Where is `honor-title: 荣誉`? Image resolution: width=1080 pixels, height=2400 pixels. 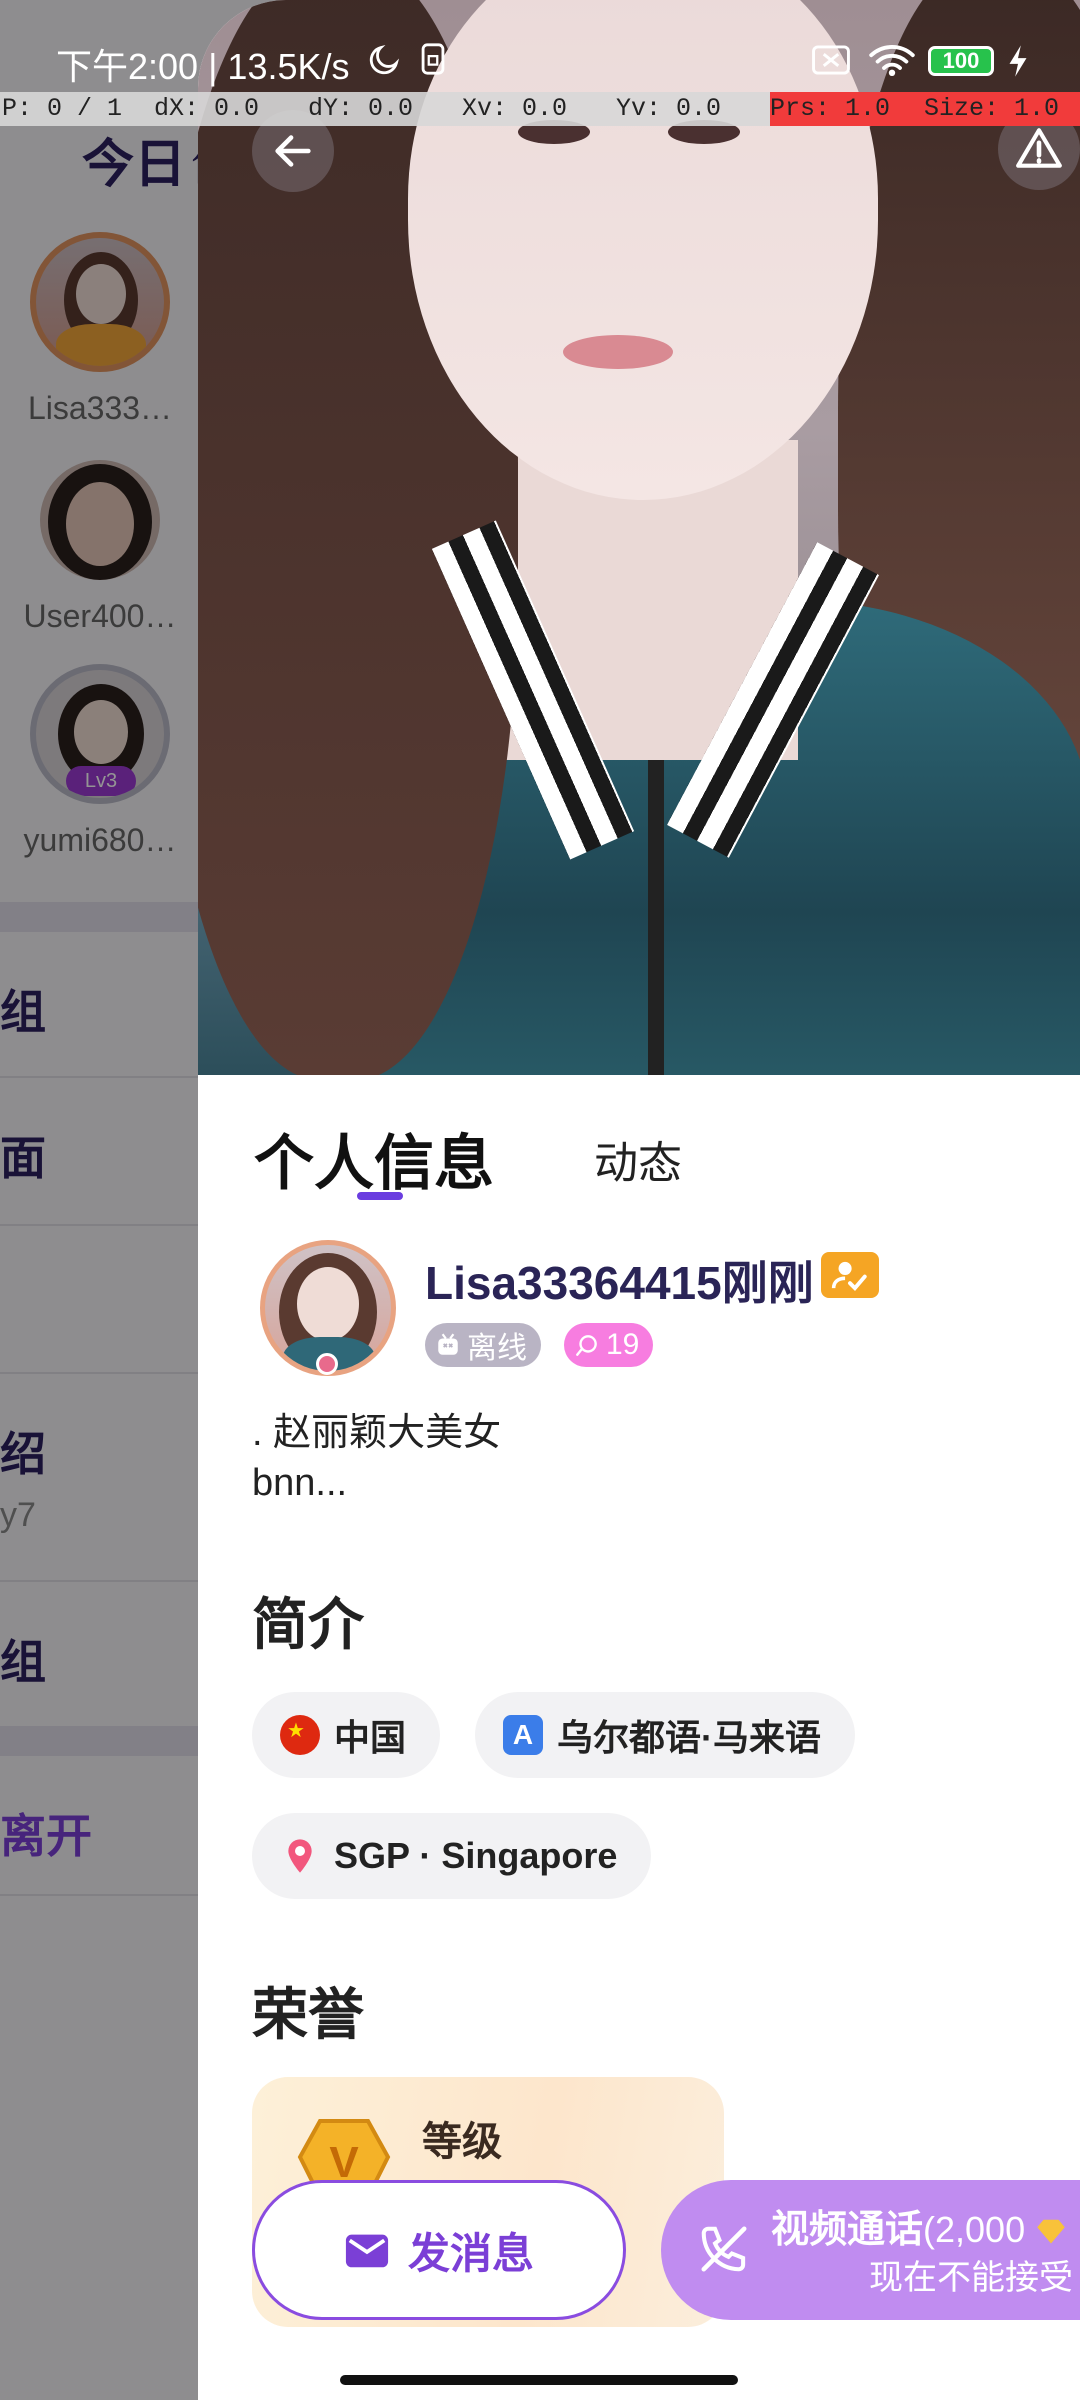 honor-title: 荣誉 is located at coordinates (308, 2014).